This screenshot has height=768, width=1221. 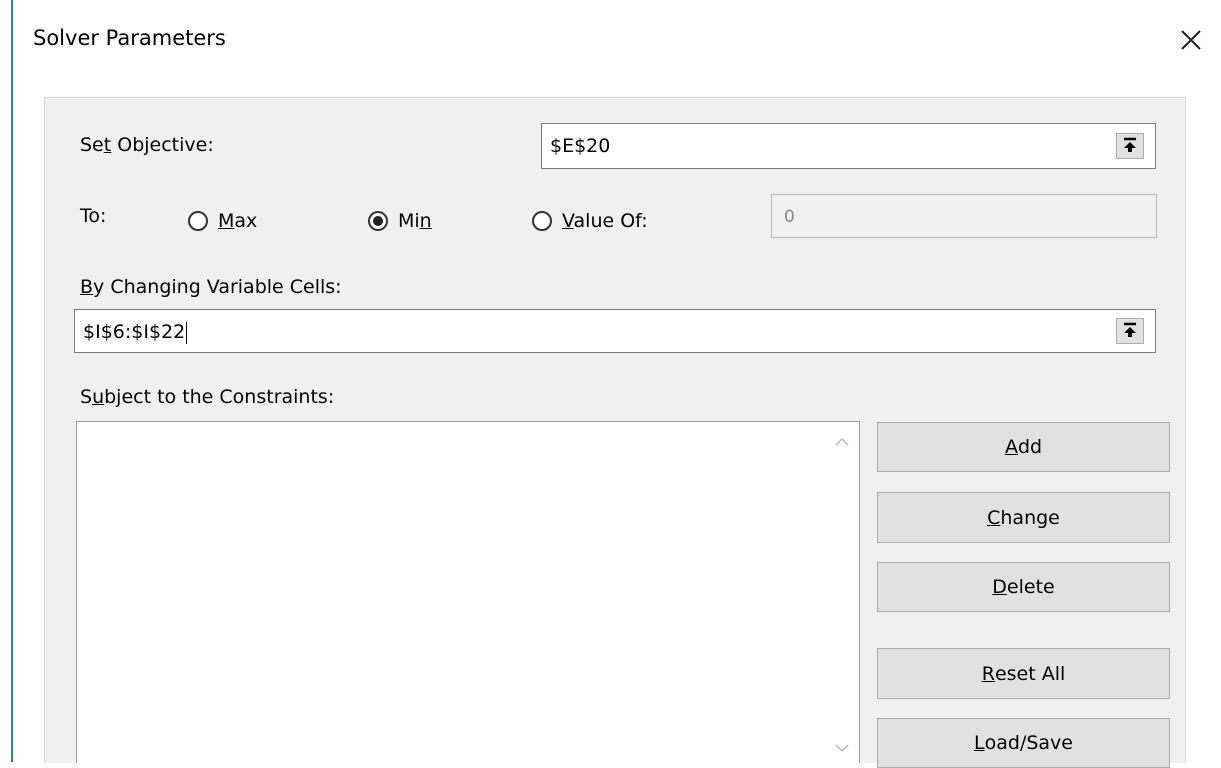 What do you see at coordinates (1023, 743) in the screenshot?
I see `load-save-button: Load/Save` at bounding box center [1023, 743].